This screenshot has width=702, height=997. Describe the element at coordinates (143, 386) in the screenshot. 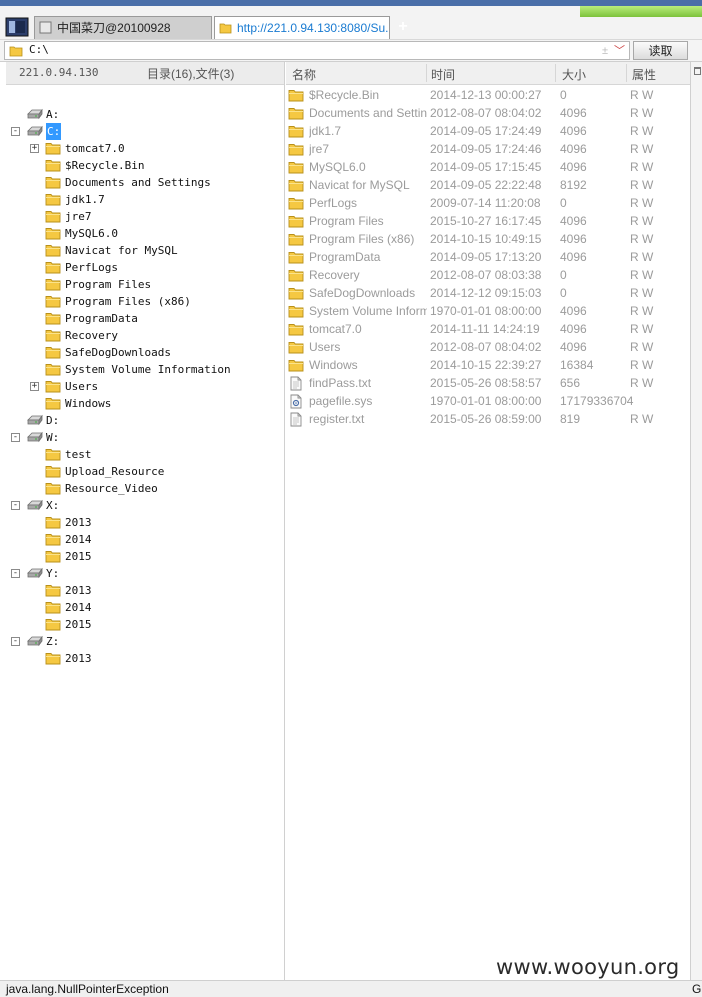

I see `tree-folder: + Users` at that location.